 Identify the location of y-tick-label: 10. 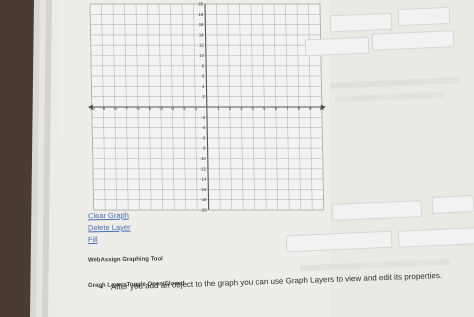
(201, 55).